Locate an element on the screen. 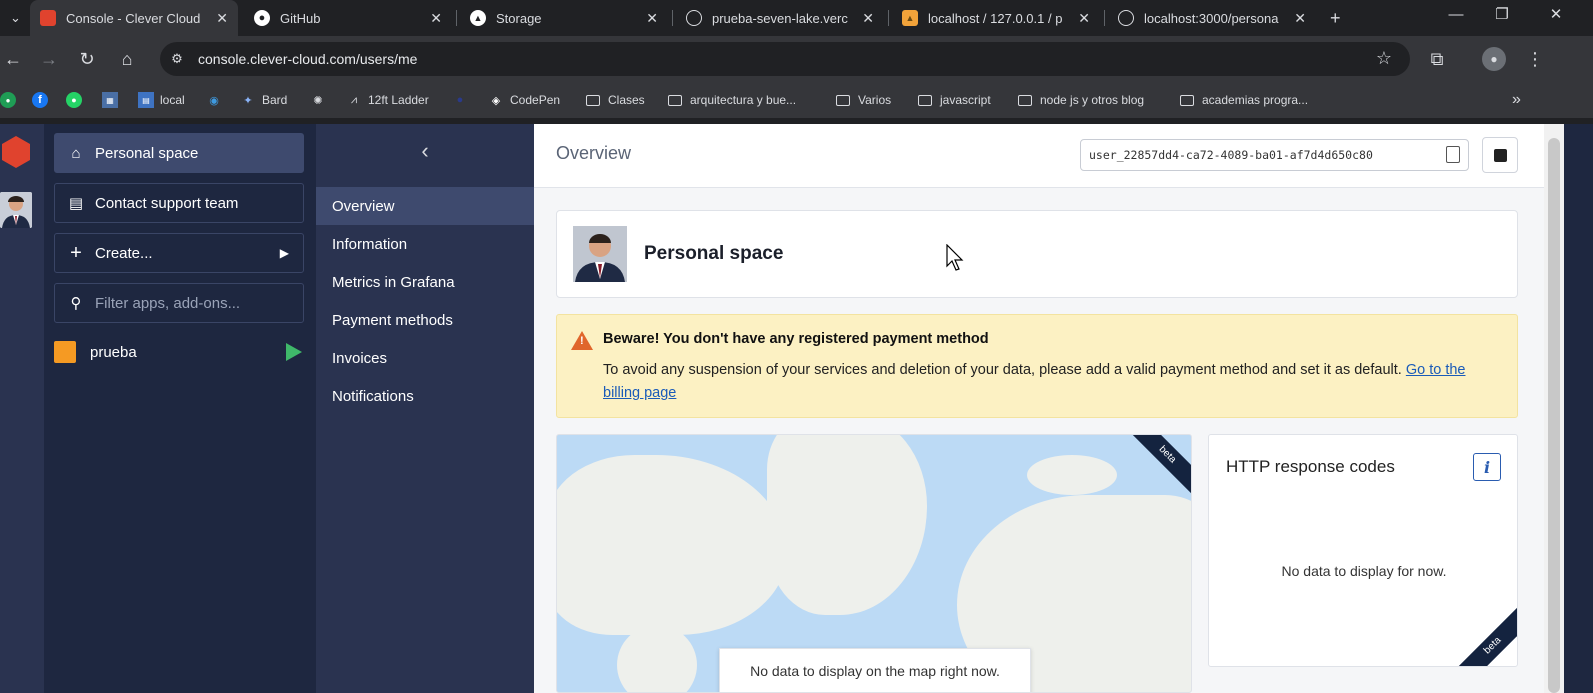 Image resolution: width=1593 pixels, height=693 pixels. beta-ribbon: beta is located at coordinates (1161, 465).